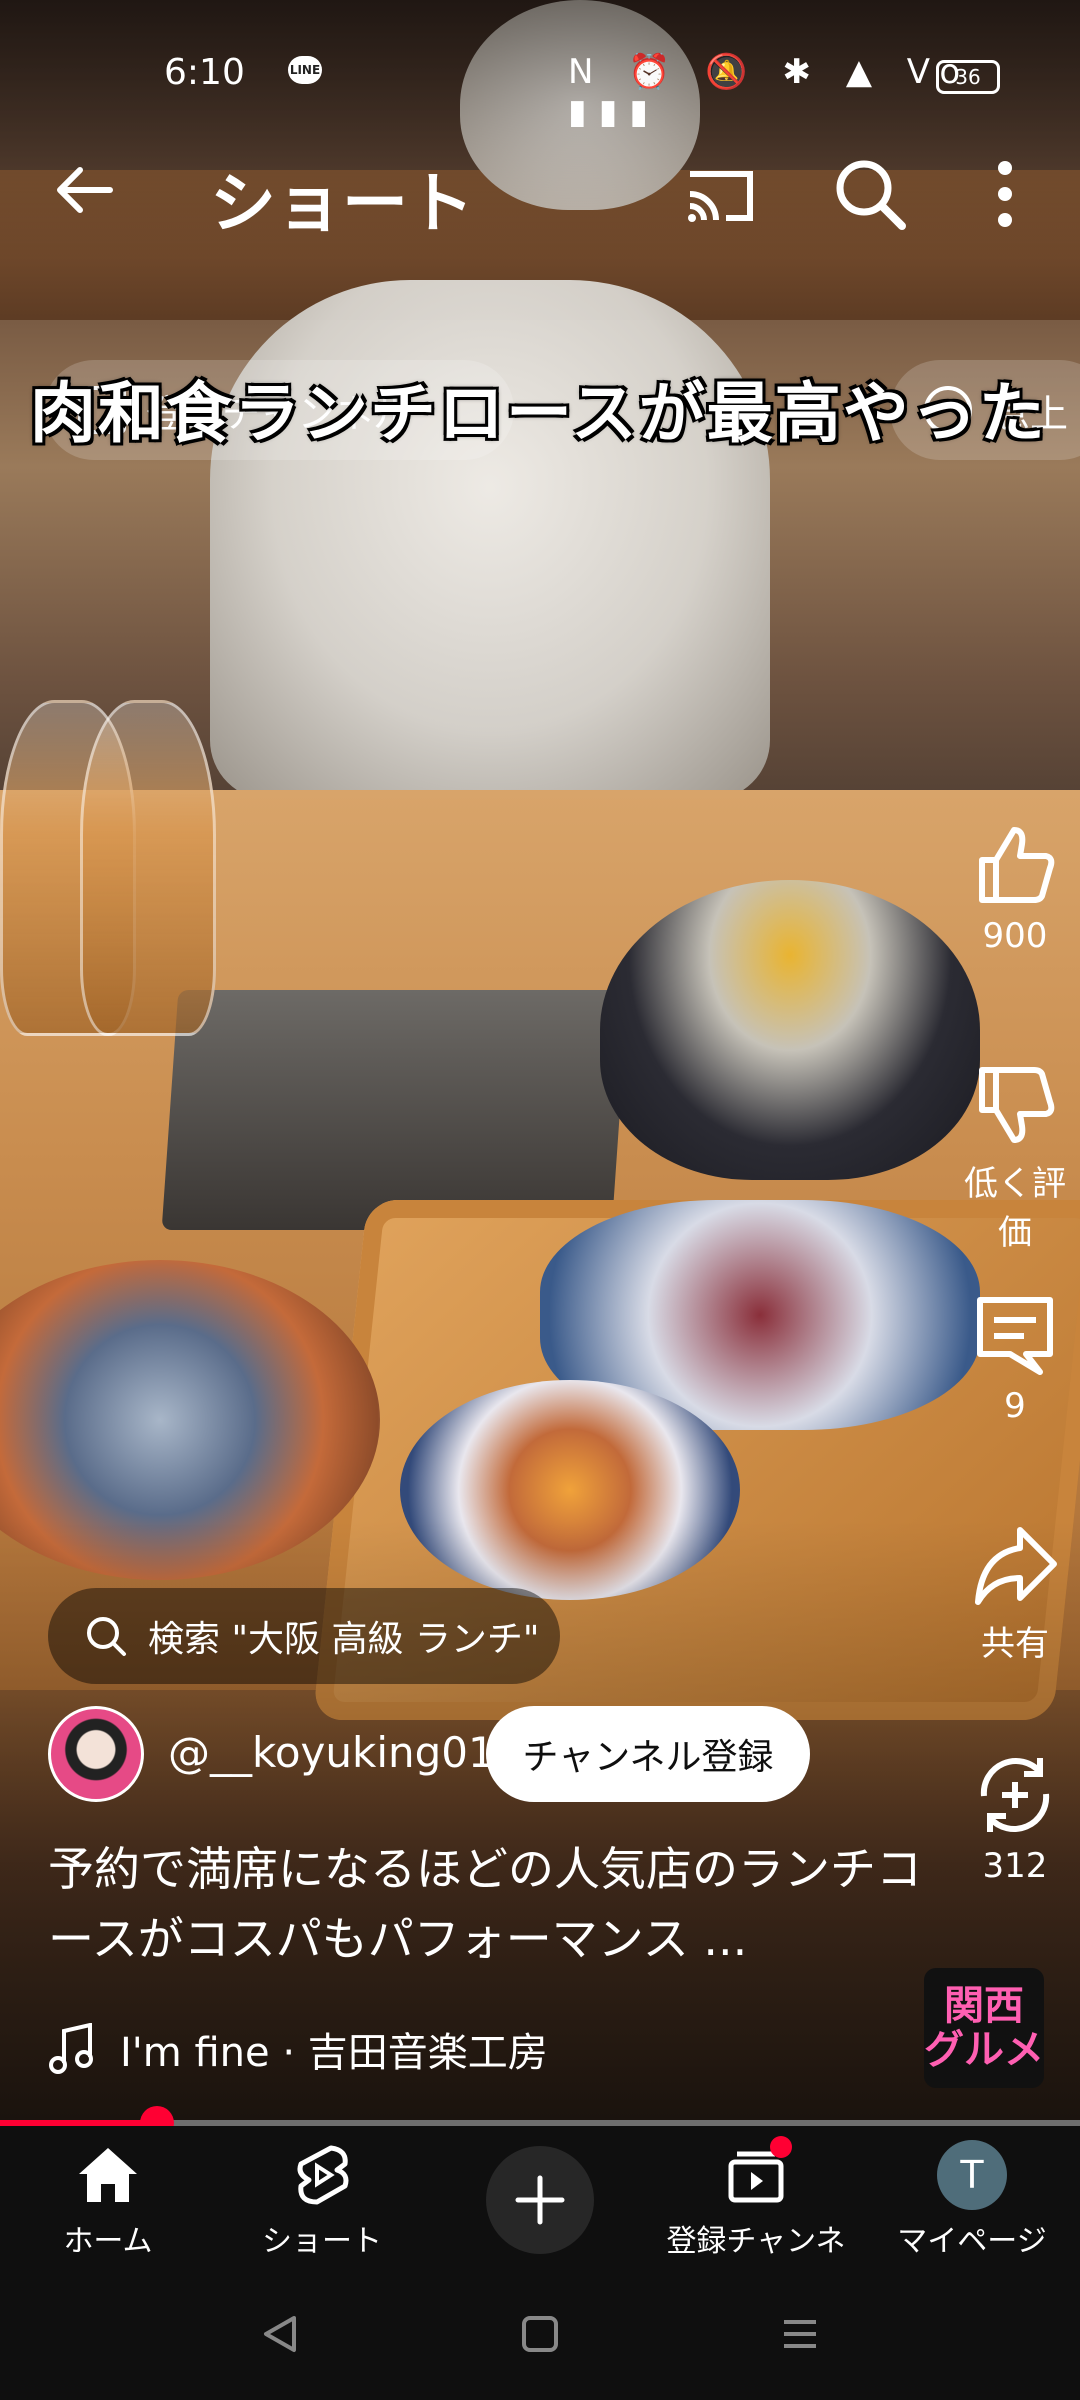 The image size is (1080, 2400). I want to click on status-bar: 6:10 LINE N ⏰ 🔕 ✱ ▲ Vo ▮▮▮ 36, so click(540, 86).